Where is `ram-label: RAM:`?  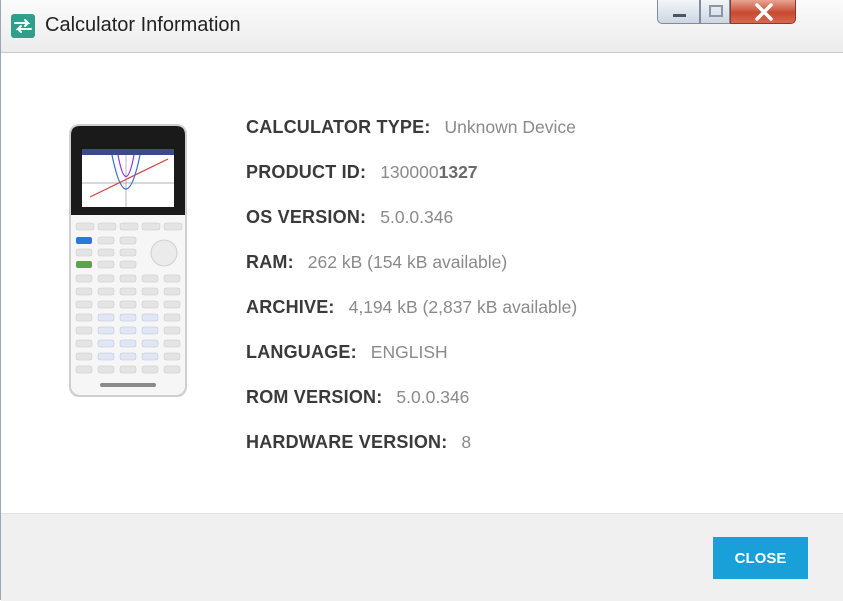 ram-label: RAM: is located at coordinates (270, 262).